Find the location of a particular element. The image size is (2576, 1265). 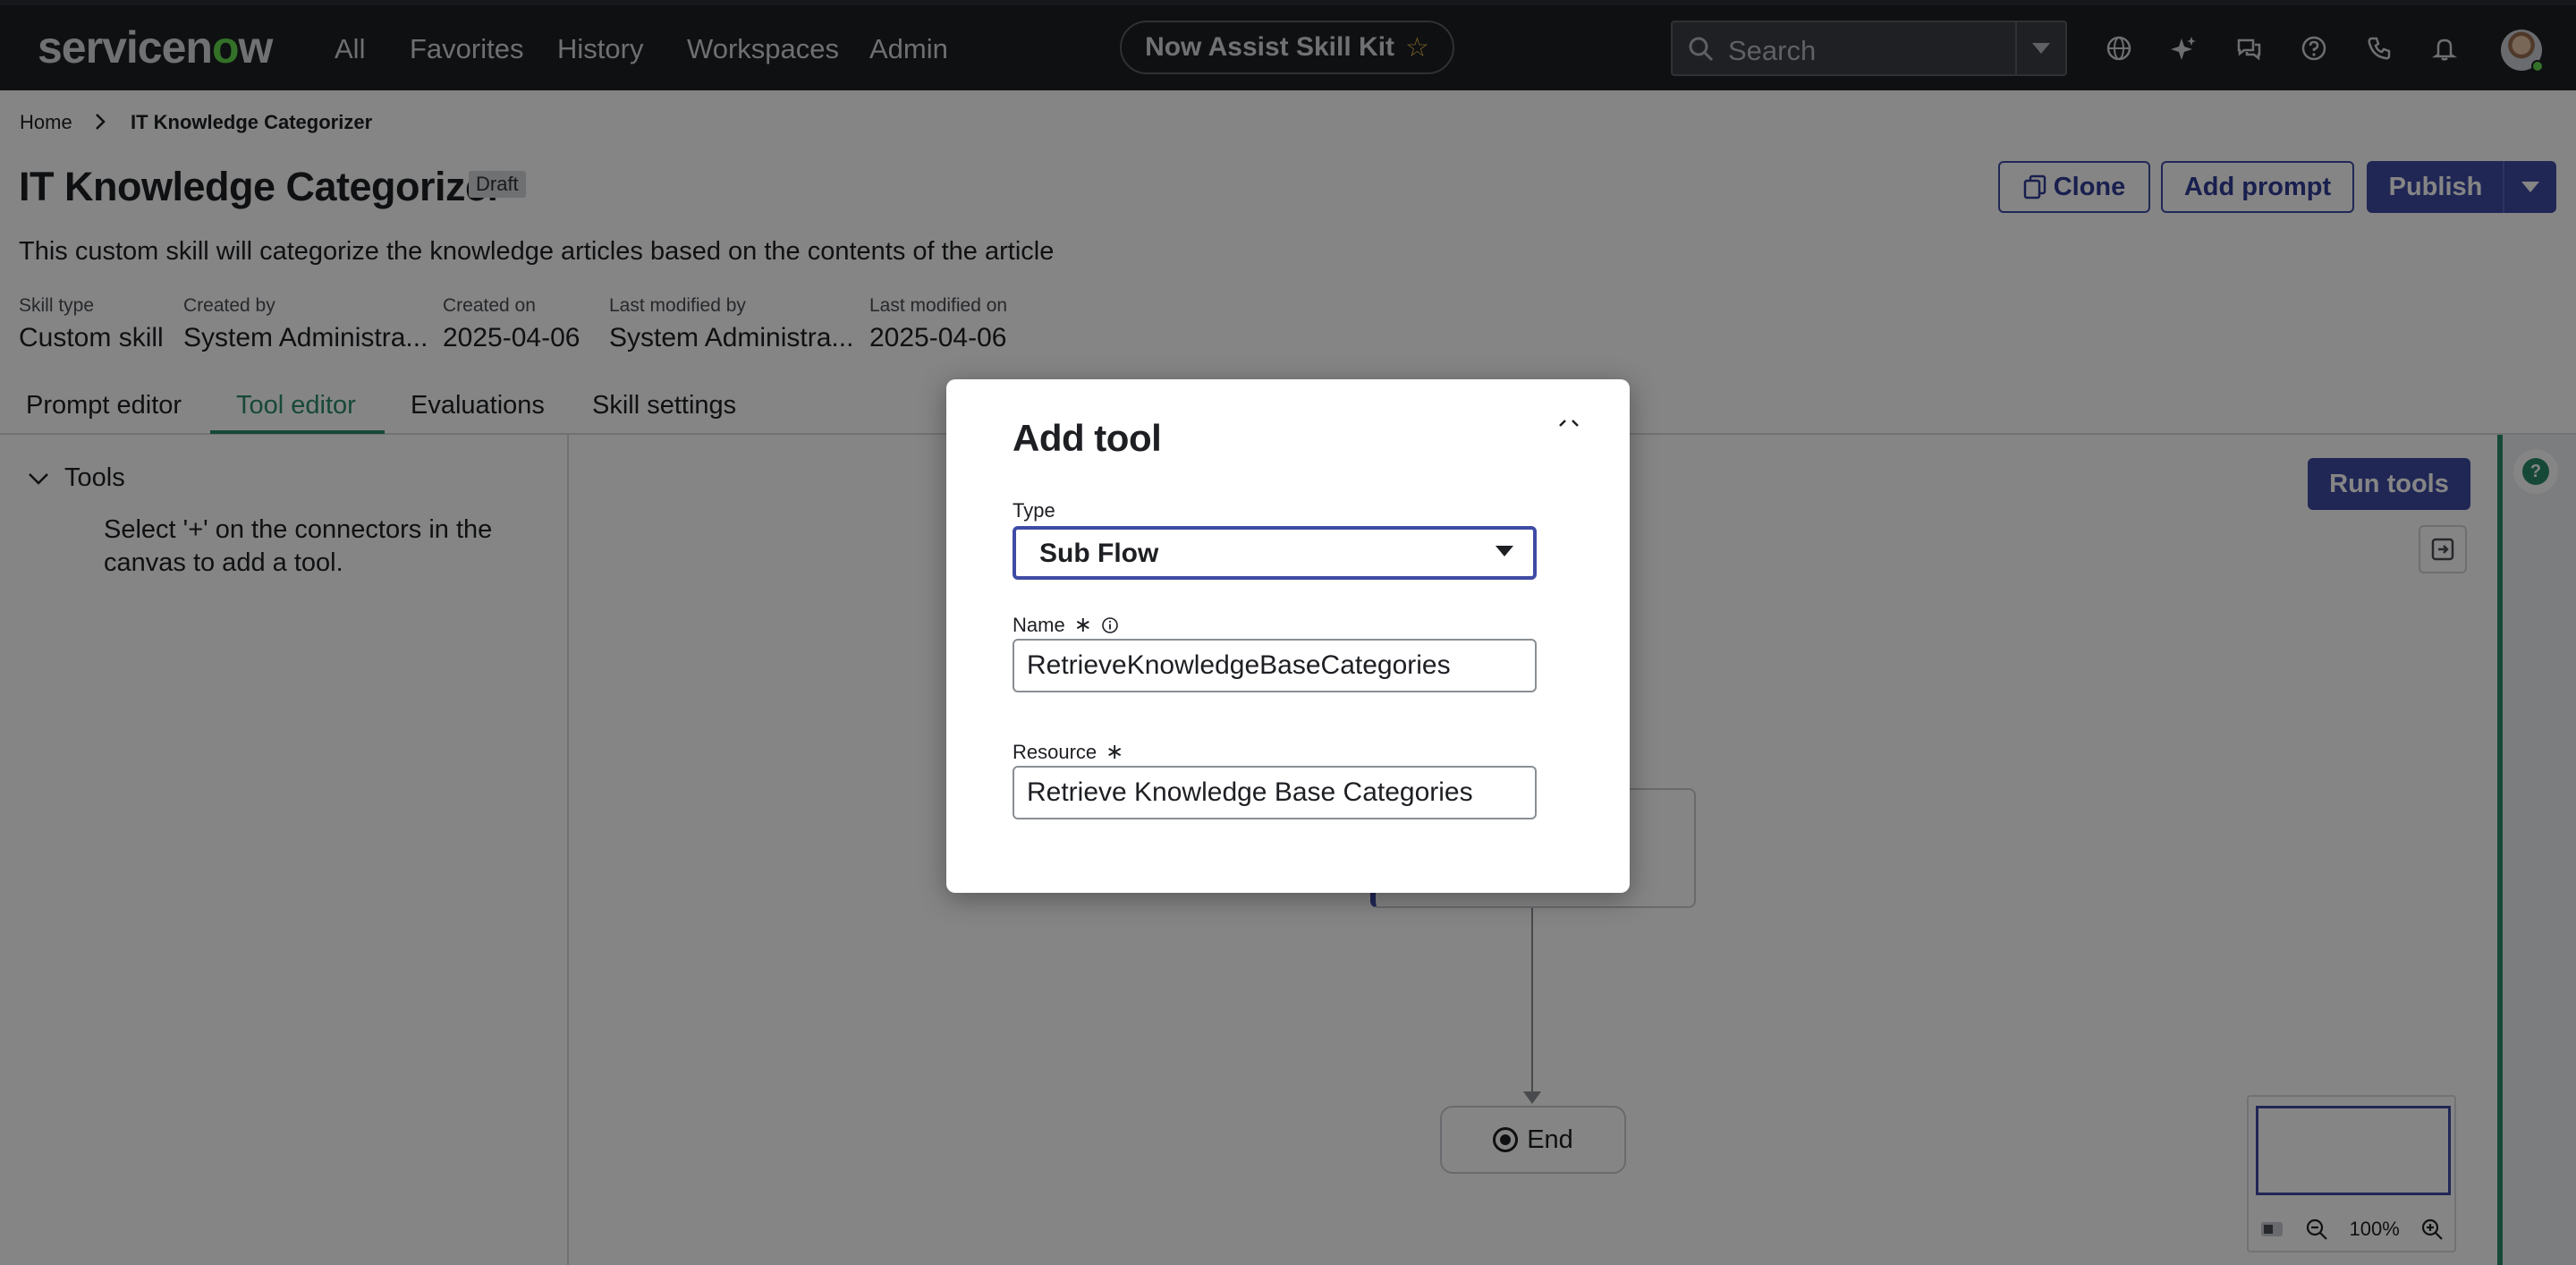

name-field-label: Name ∗ is located at coordinates (1066, 625).